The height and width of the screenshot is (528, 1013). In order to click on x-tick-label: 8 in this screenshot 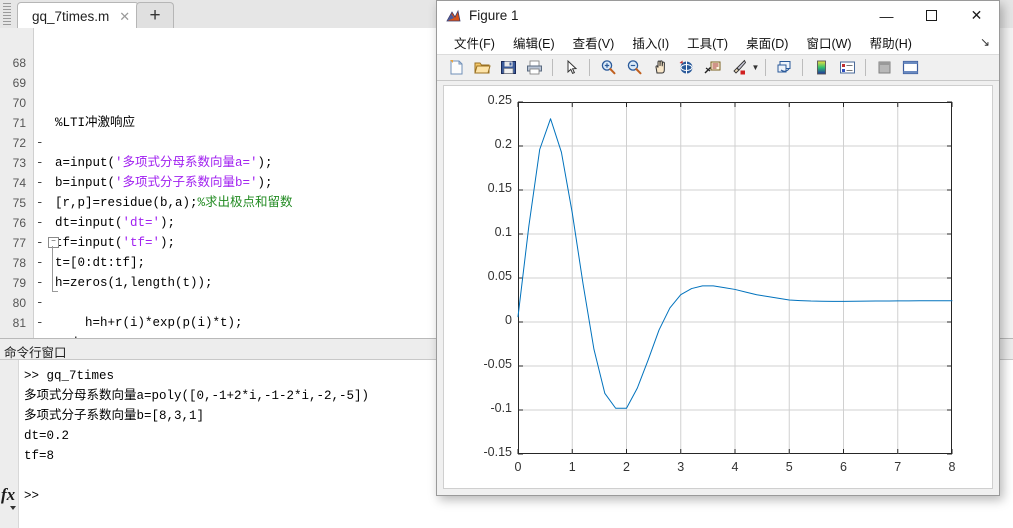, I will do `click(952, 467)`.